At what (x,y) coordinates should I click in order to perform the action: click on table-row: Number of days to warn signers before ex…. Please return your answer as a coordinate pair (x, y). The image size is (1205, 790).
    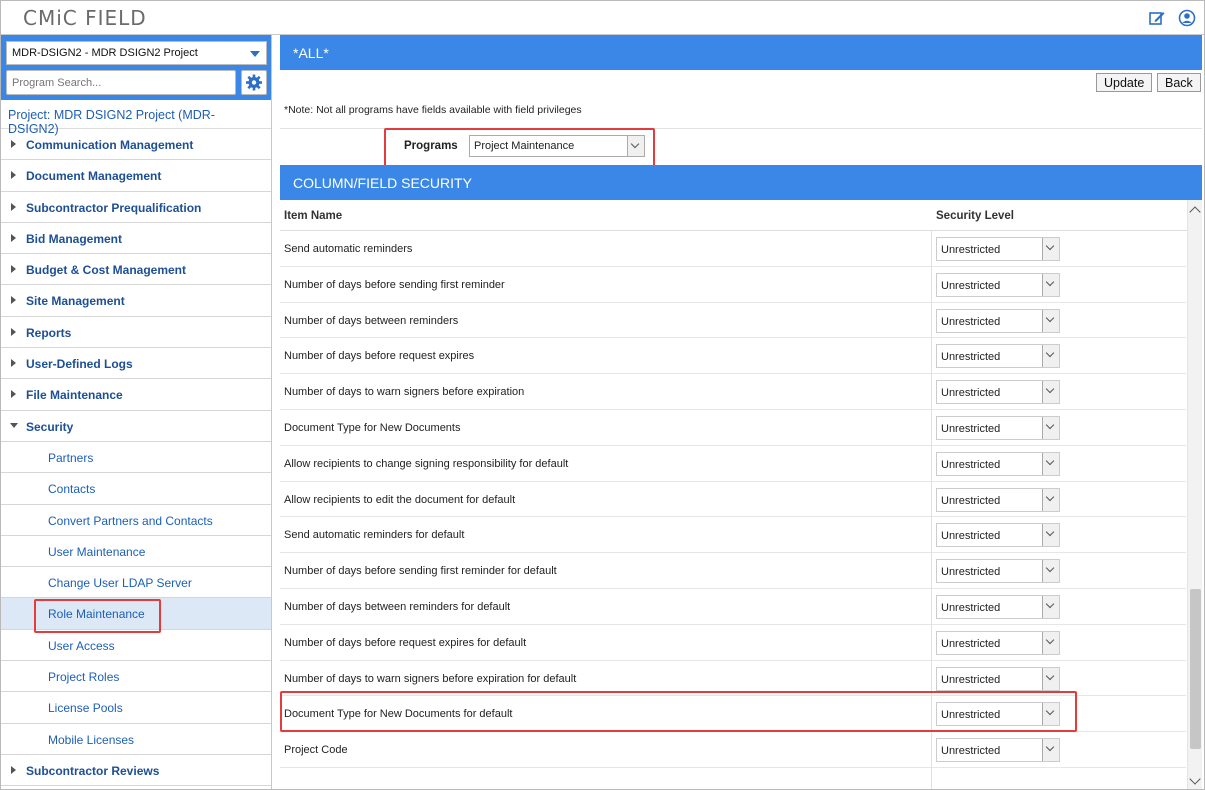
    Looking at the image, I should click on (733, 392).